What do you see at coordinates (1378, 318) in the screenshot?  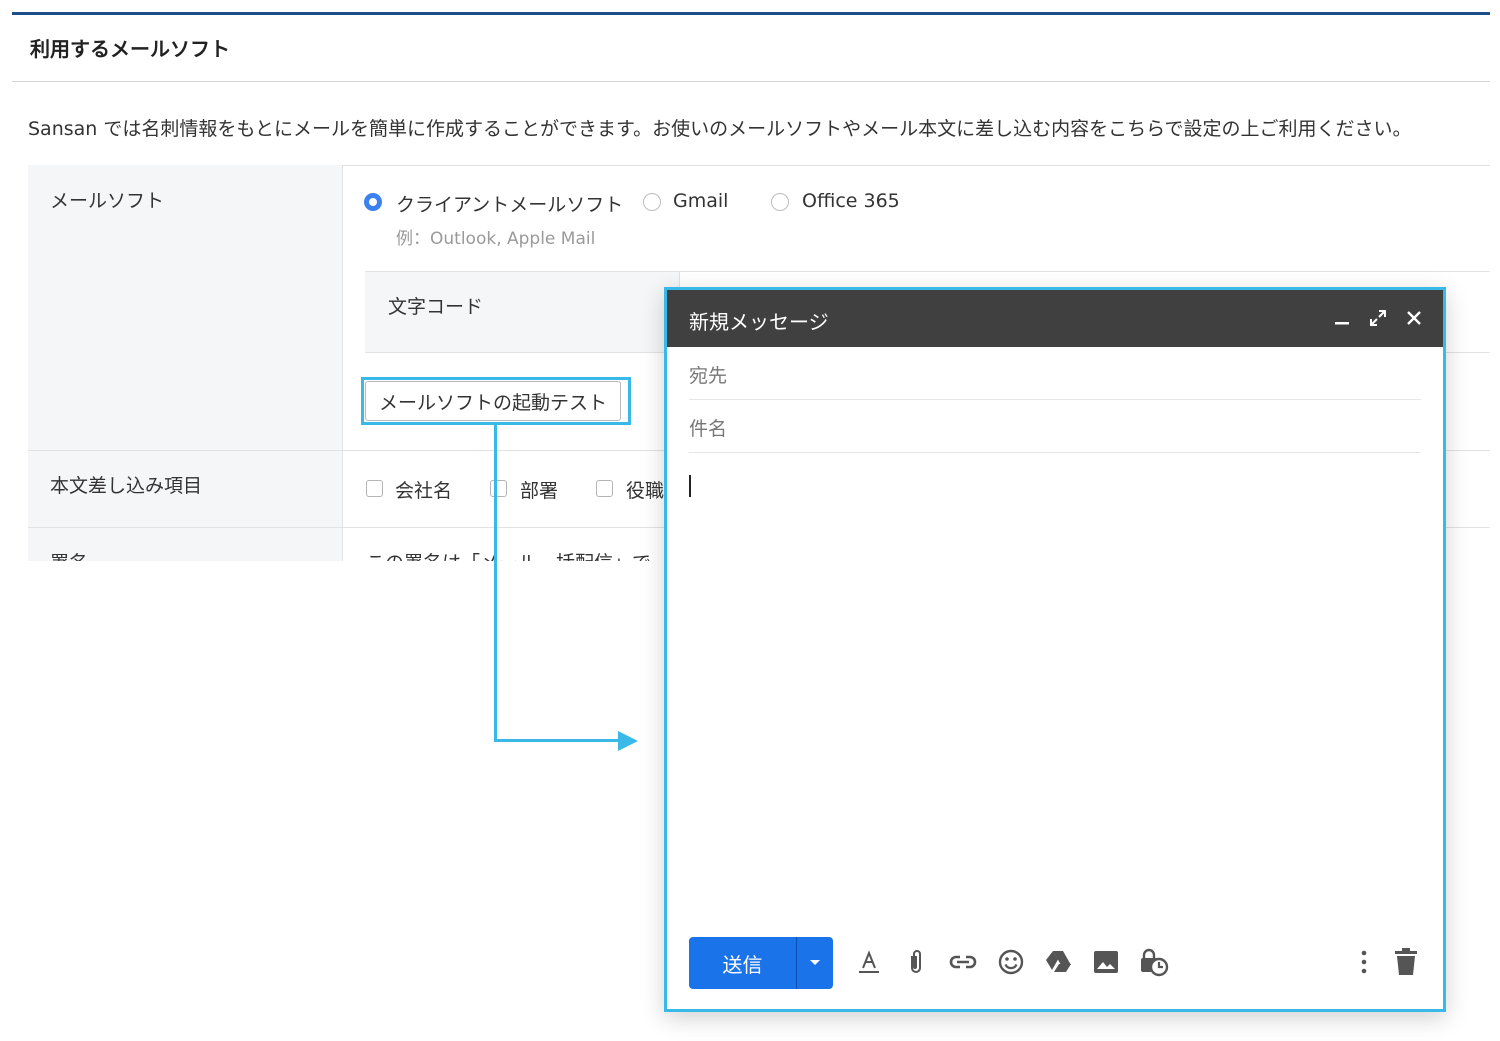 I see `expand-icon` at bounding box center [1378, 318].